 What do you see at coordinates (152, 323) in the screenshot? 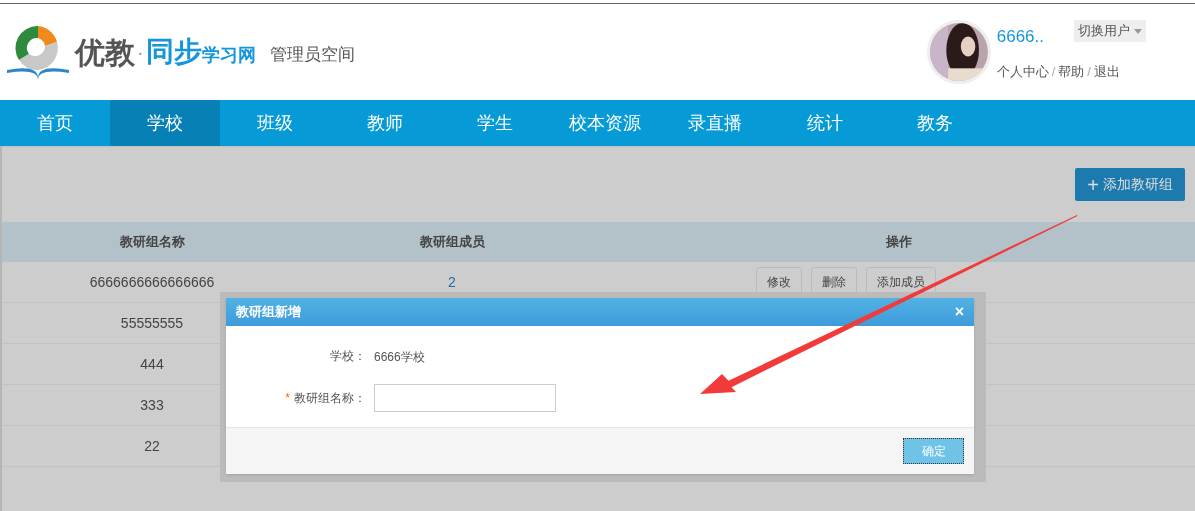
I see `table-cell-text: 55555555` at bounding box center [152, 323].